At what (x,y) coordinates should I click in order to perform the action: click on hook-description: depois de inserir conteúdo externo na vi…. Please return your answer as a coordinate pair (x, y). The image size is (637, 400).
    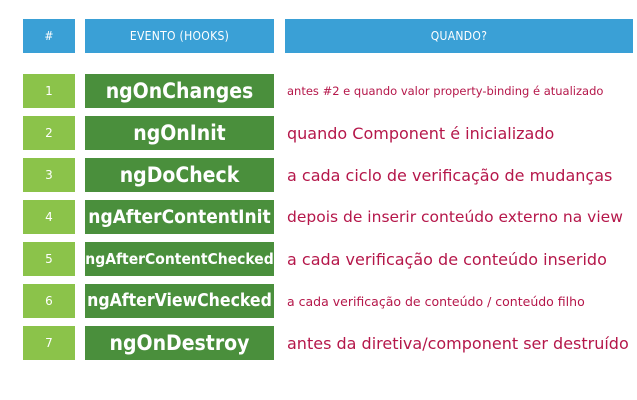
    Looking at the image, I should click on (455, 217).